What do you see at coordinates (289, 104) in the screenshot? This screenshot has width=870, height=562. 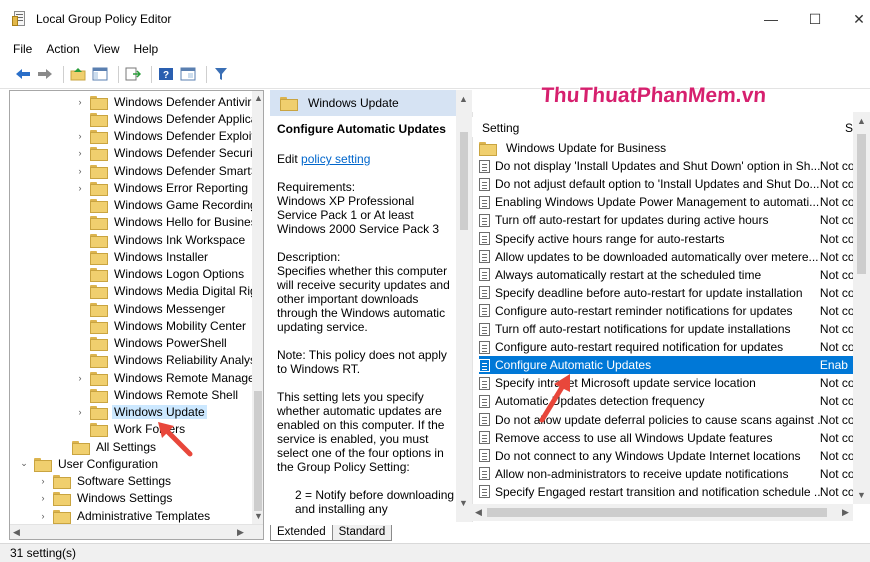 I see `folder-icon` at bounding box center [289, 104].